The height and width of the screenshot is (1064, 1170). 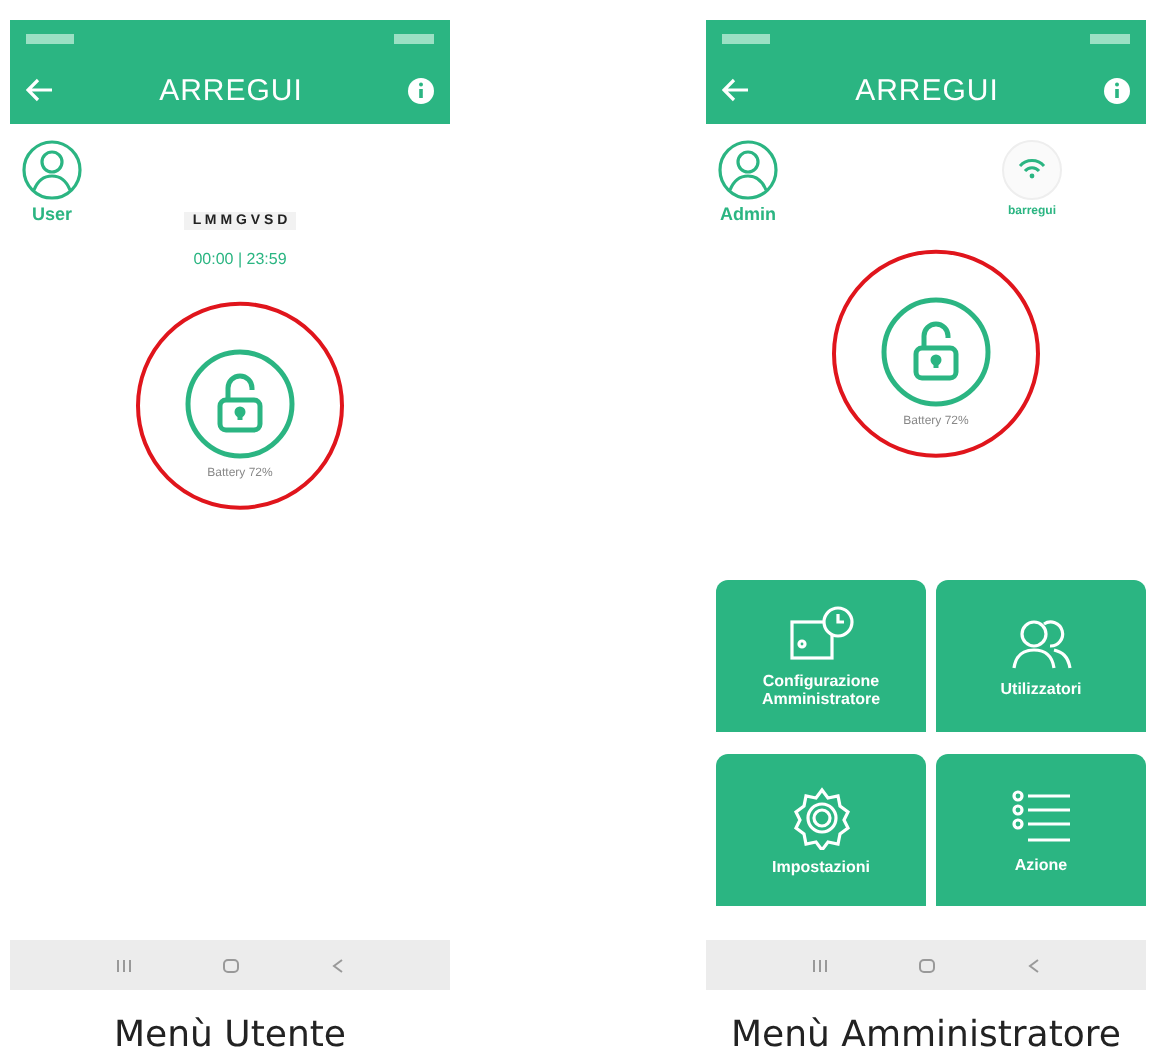 I want to click on menu-tile: Configurazione Amministratore, so click(x=821, y=656).